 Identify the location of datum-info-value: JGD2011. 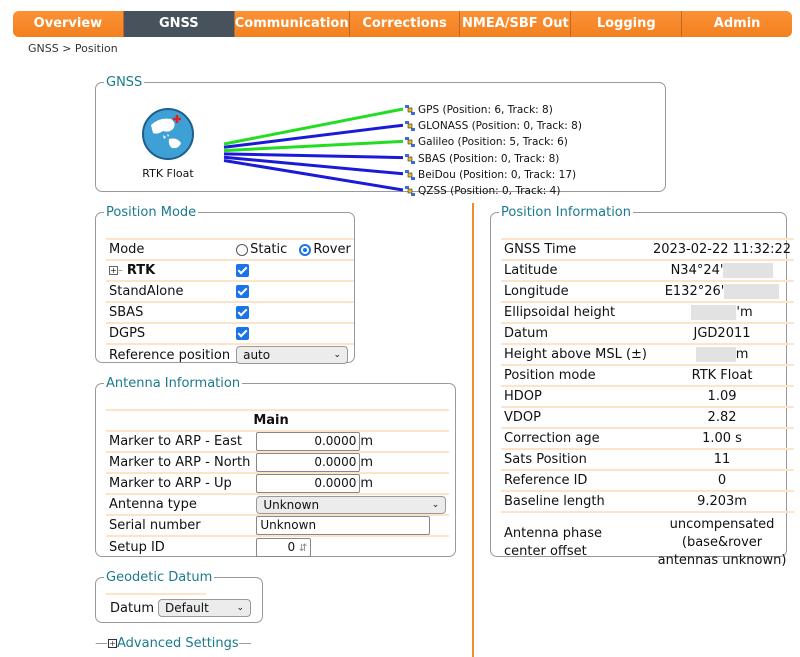
(722, 334).